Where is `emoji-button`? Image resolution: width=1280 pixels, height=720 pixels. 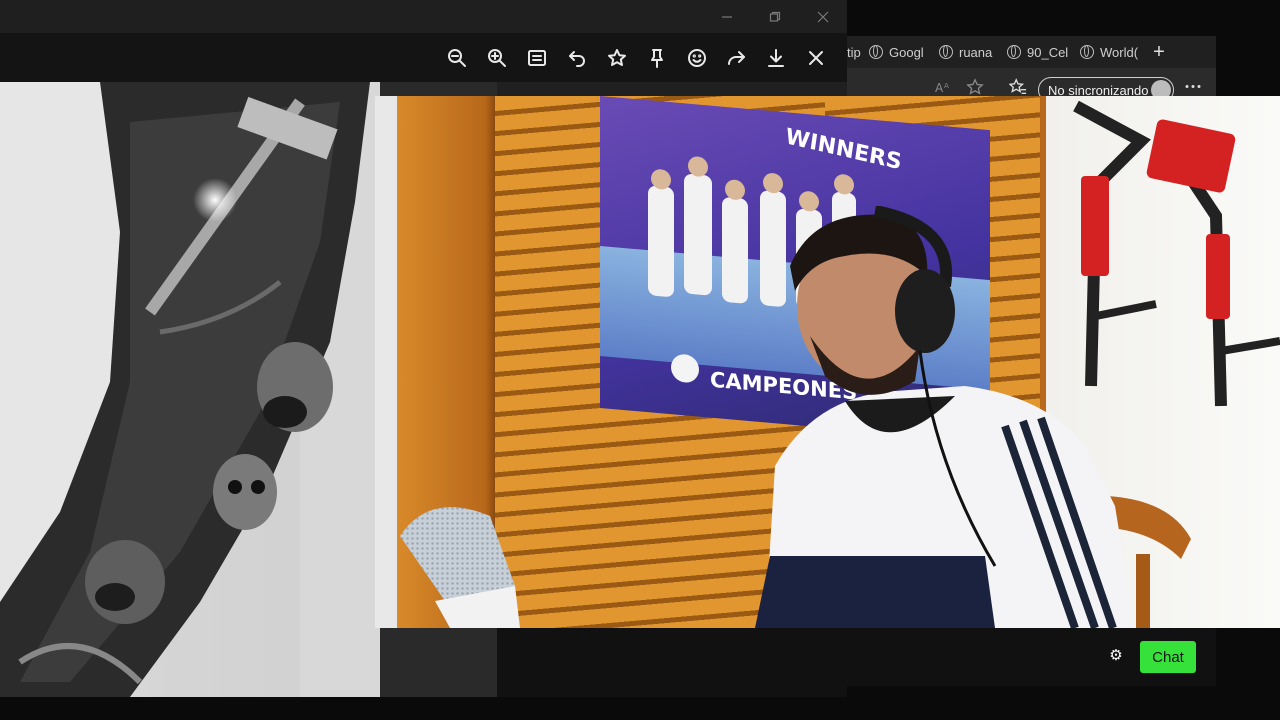 emoji-button is located at coordinates (697, 58).